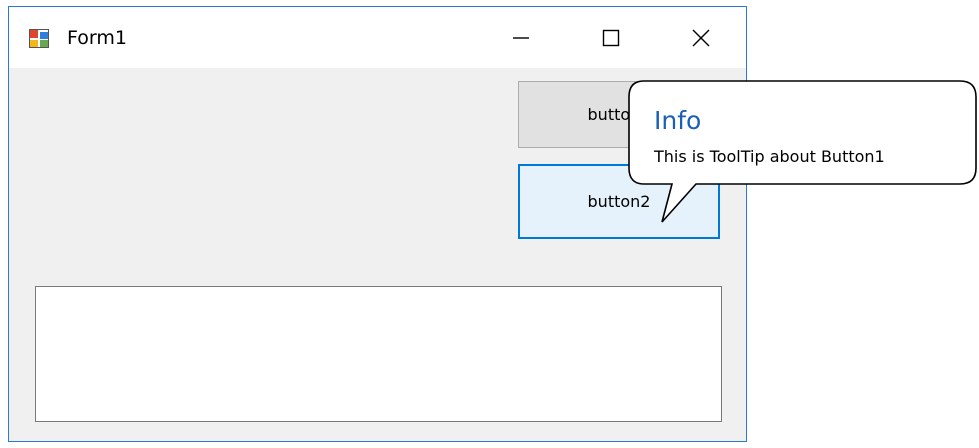 Image resolution: width=979 pixels, height=448 pixels. I want to click on close-icon, so click(701, 37).